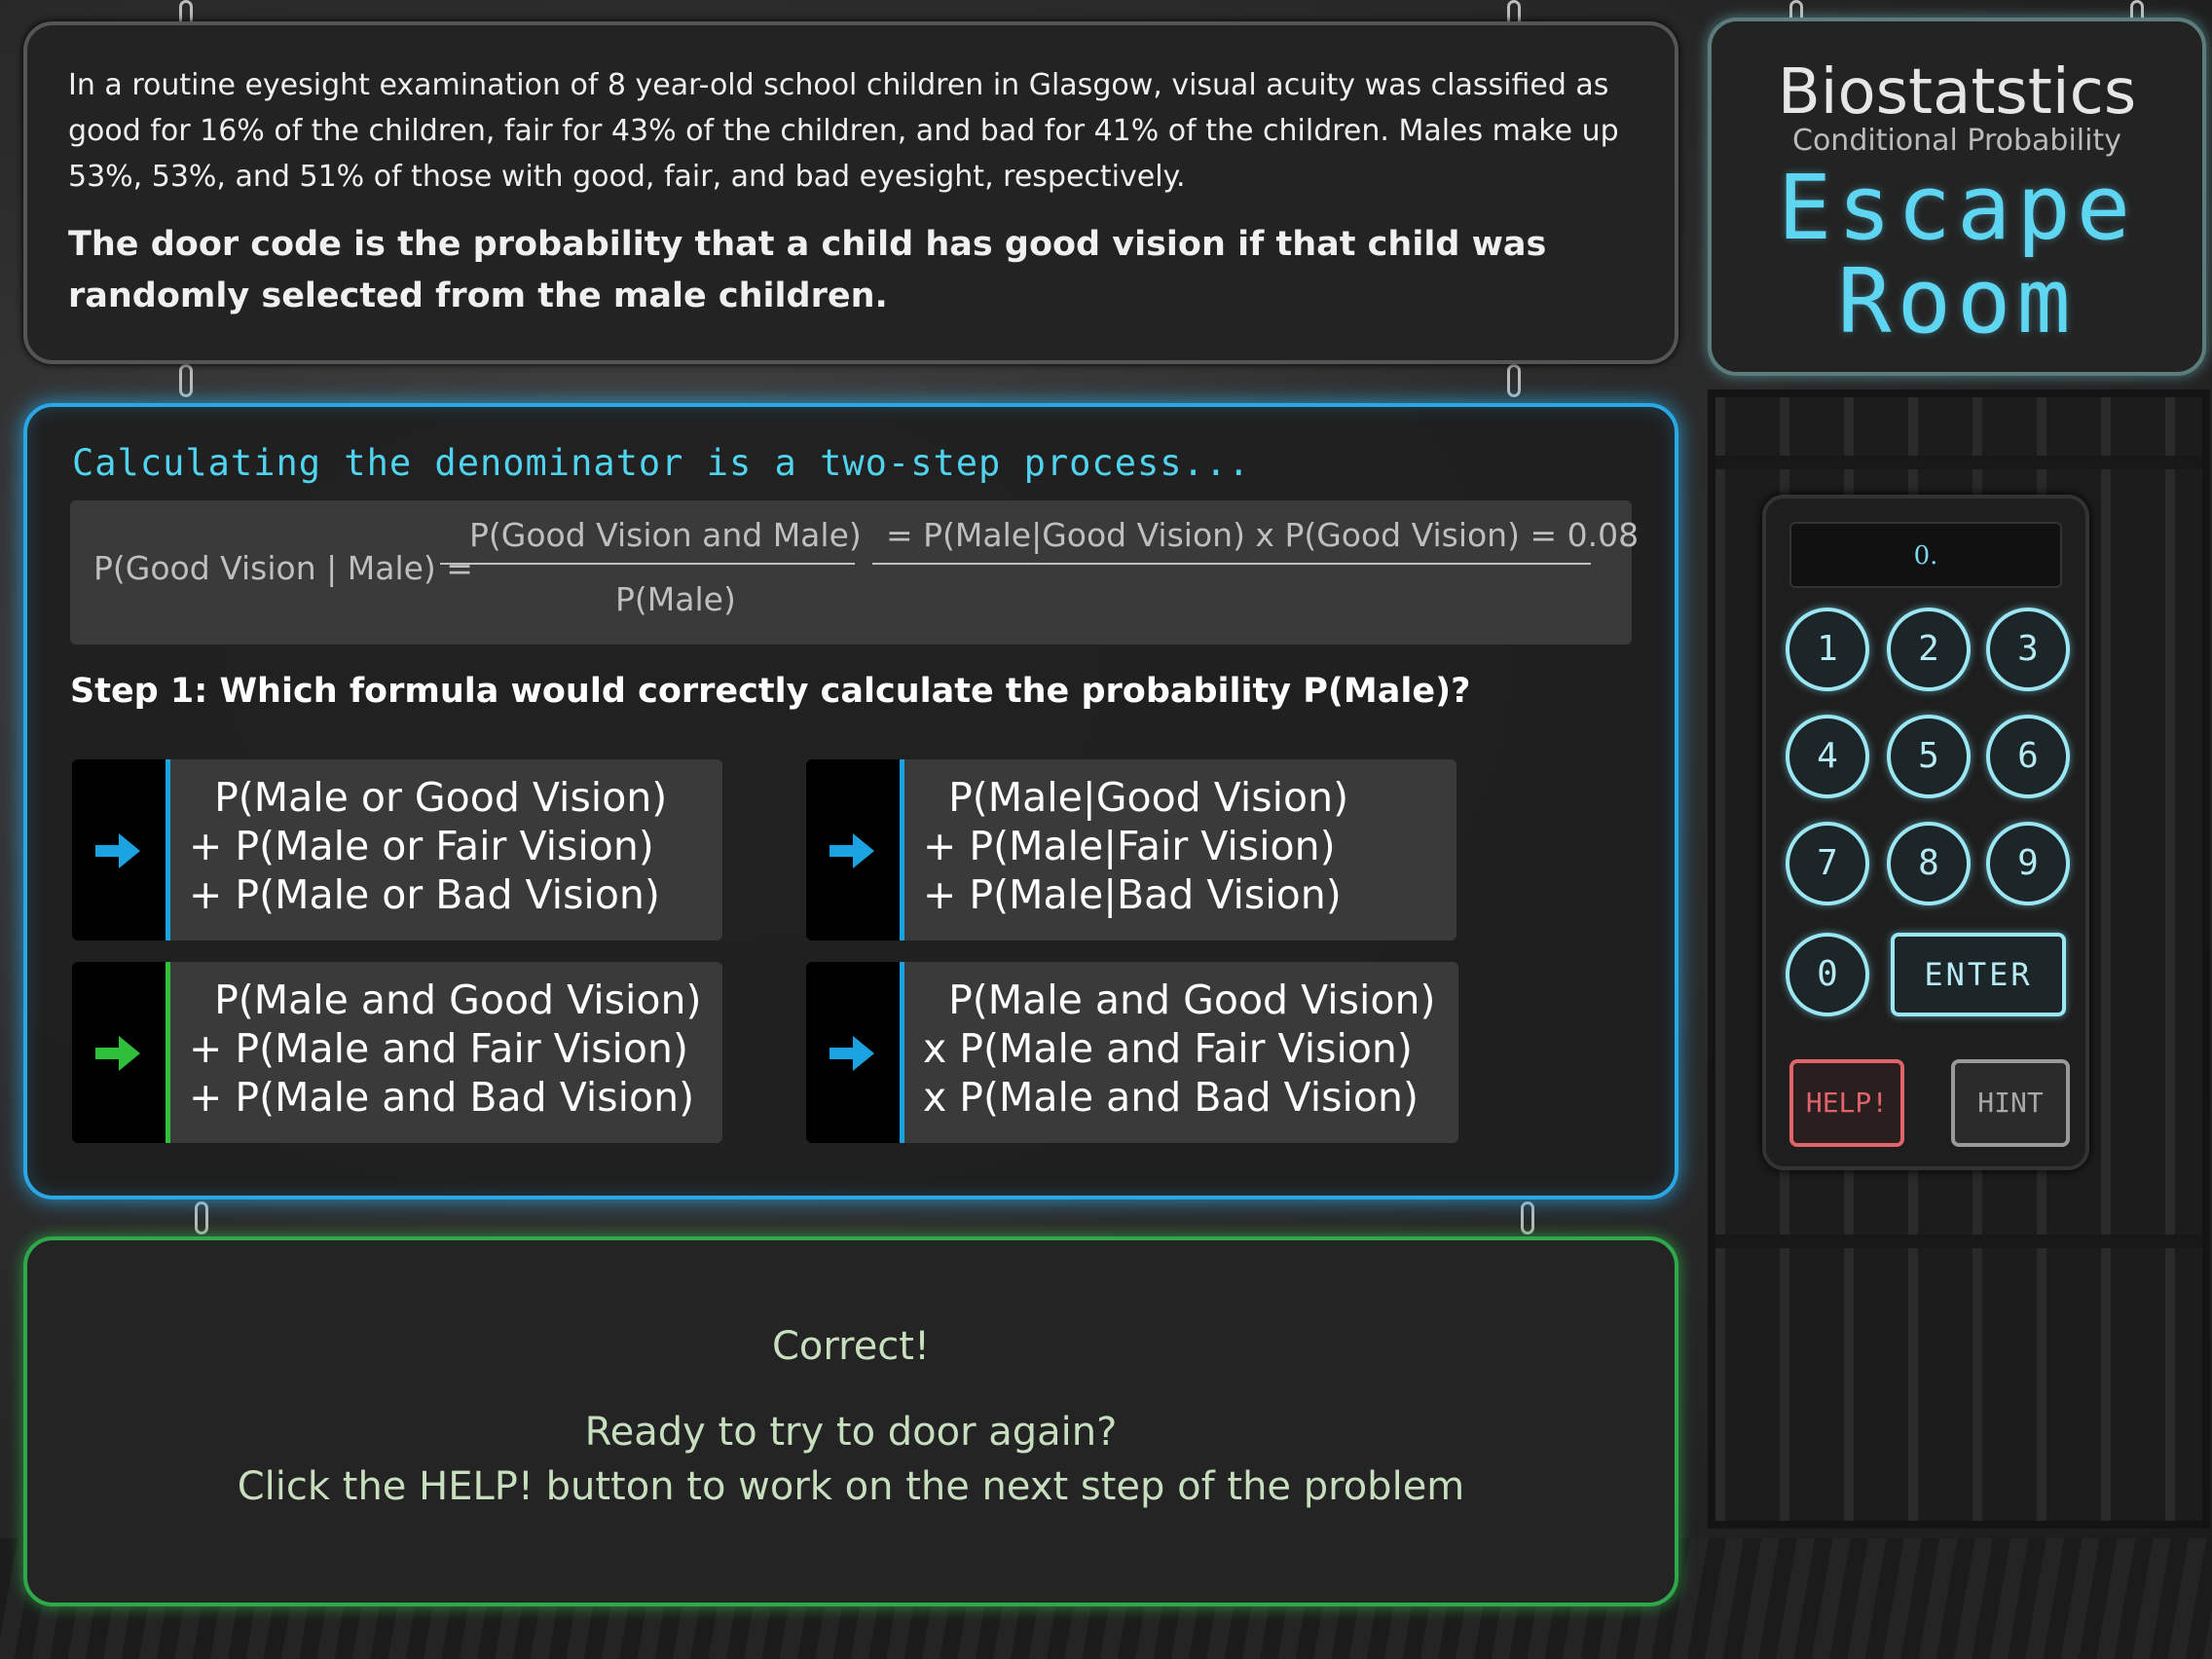 Image resolution: width=2212 pixels, height=1659 pixels. What do you see at coordinates (1929, 756) in the screenshot?
I see `key-5: 5` at bounding box center [1929, 756].